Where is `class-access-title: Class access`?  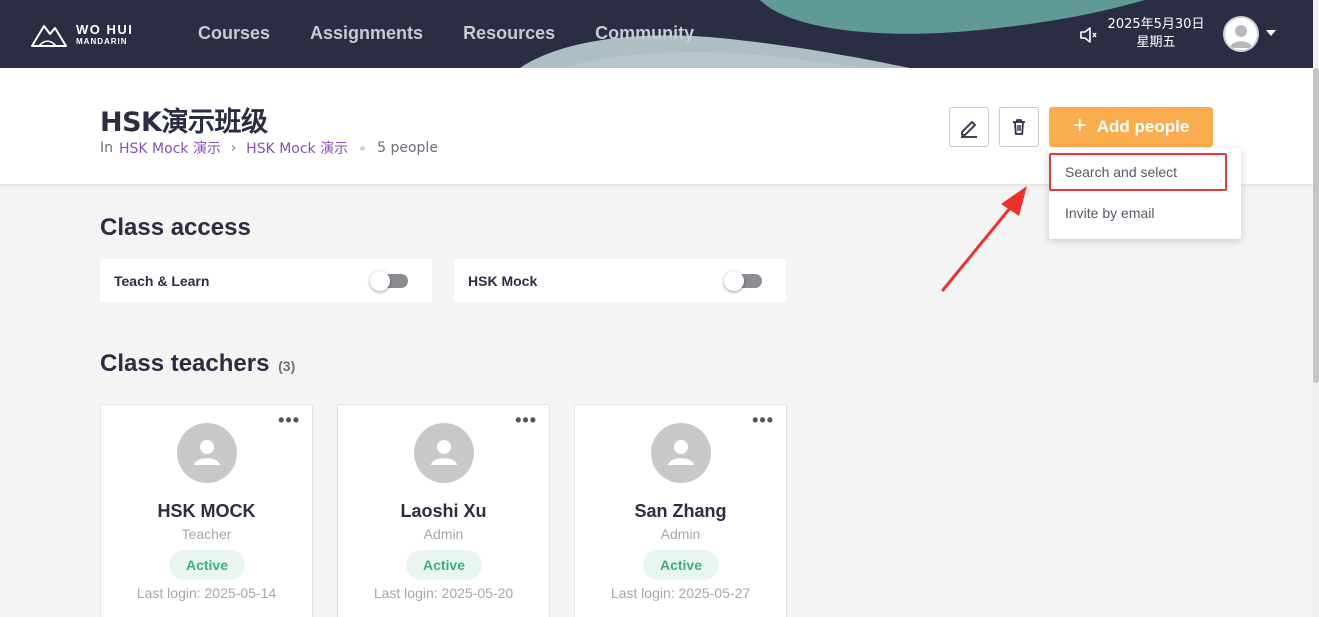
class-access-title: Class access is located at coordinates (175, 227).